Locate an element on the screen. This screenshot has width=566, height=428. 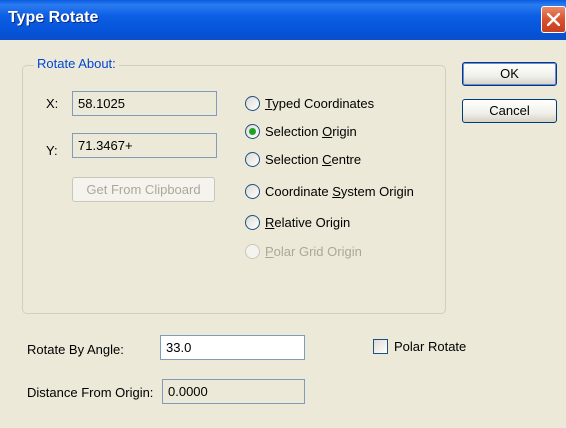
close-button is located at coordinates (553, 19).